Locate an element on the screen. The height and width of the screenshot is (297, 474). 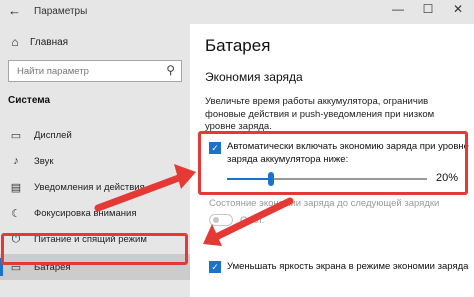
arrow-to-battery is located at coordinates (248, 221).